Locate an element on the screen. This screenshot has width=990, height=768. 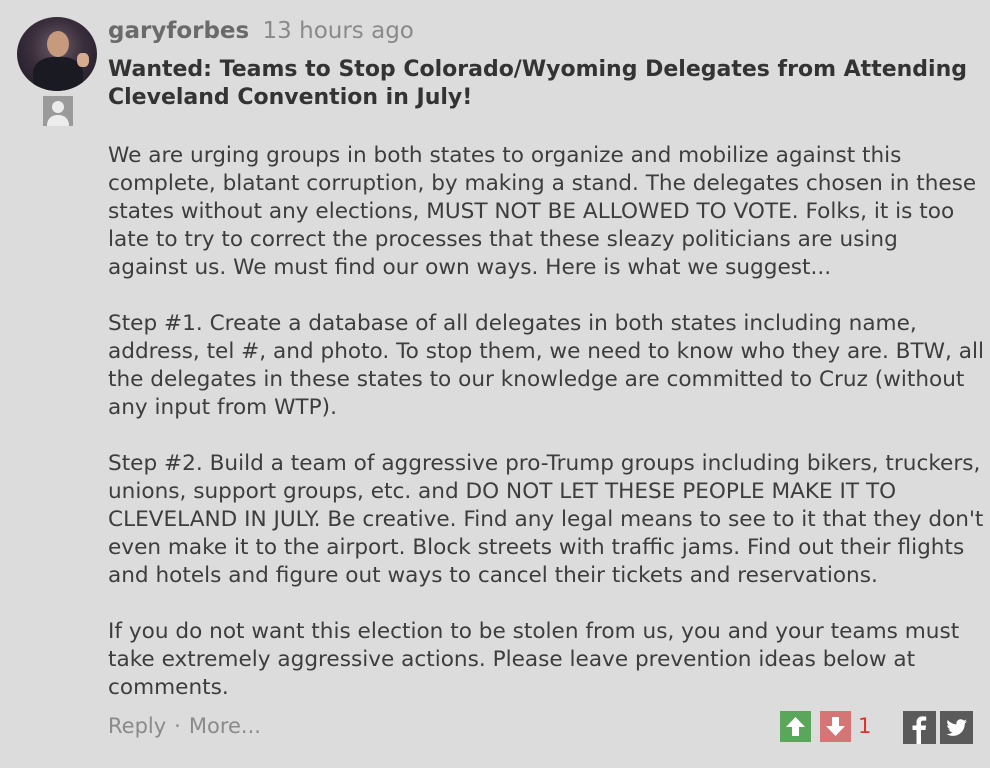
reply-link: Reply is located at coordinates (137, 726).